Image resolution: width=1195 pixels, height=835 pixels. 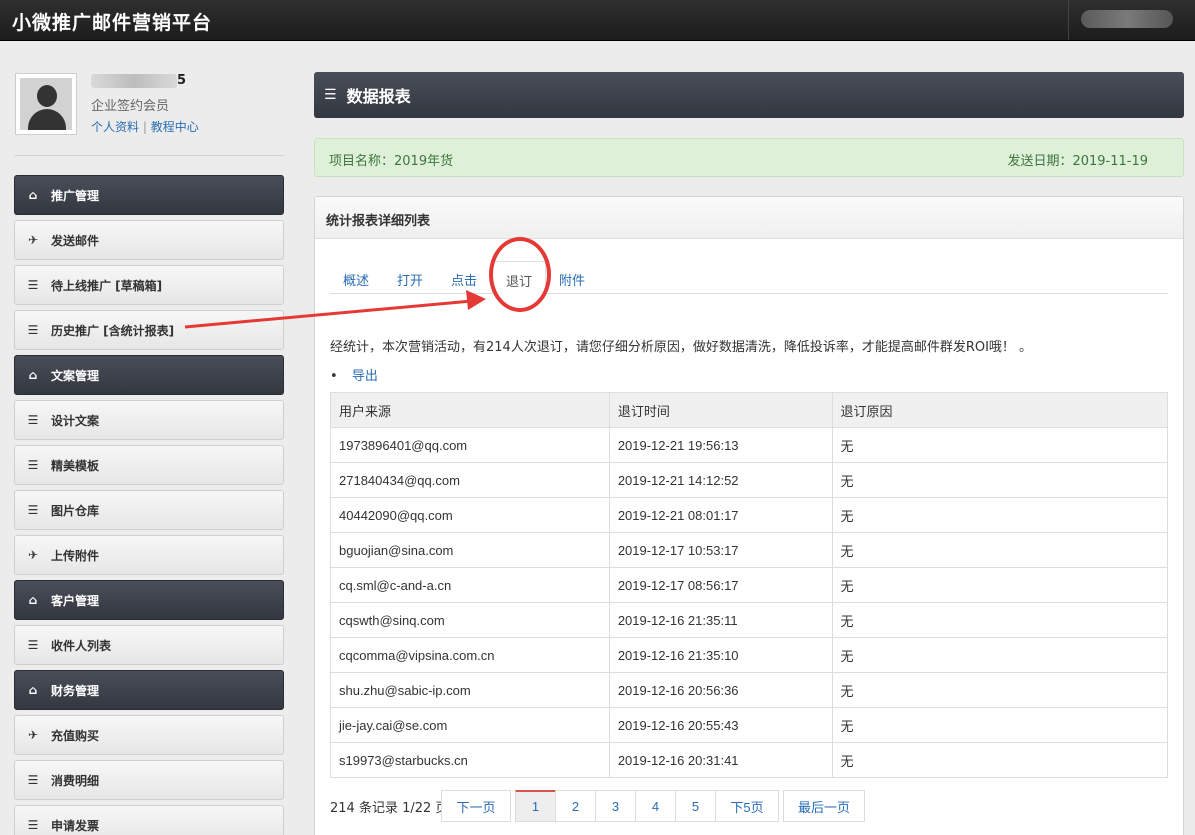 What do you see at coordinates (75, 690) in the screenshot?
I see `sidebar-item-label: 财务管理` at bounding box center [75, 690].